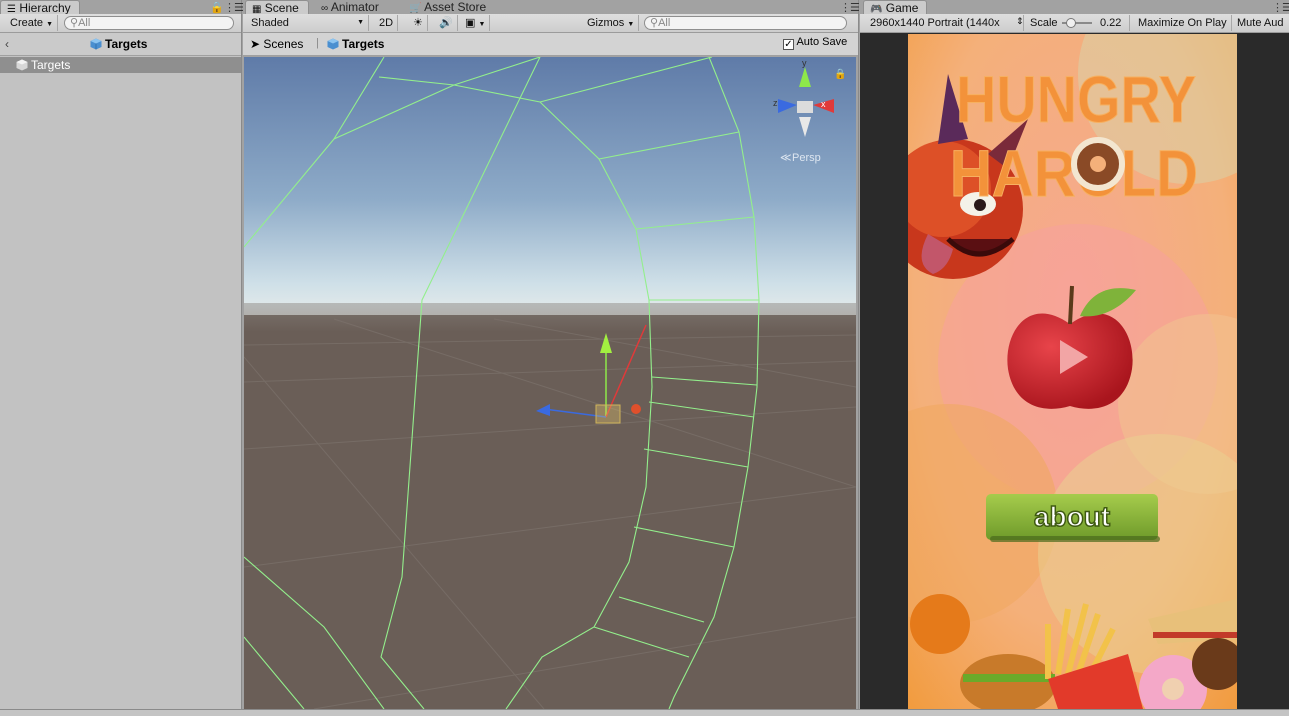 The width and height of the screenshot is (1289, 716). What do you see at coordinates (822, 42) in the screenshot?
I see `auto-save-label: Auto Save` at bounding box center [822, 42].